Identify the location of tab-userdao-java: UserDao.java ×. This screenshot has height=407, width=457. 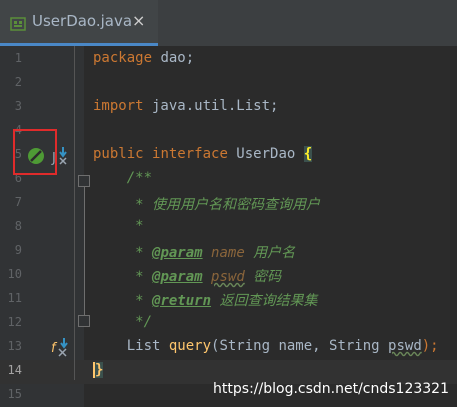
(79, 23).